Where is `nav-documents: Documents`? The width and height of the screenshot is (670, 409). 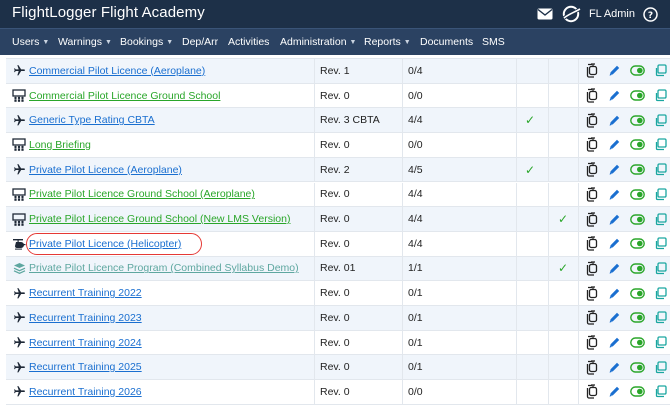 nav-documents: Documents is located at coordinates (446, 42).